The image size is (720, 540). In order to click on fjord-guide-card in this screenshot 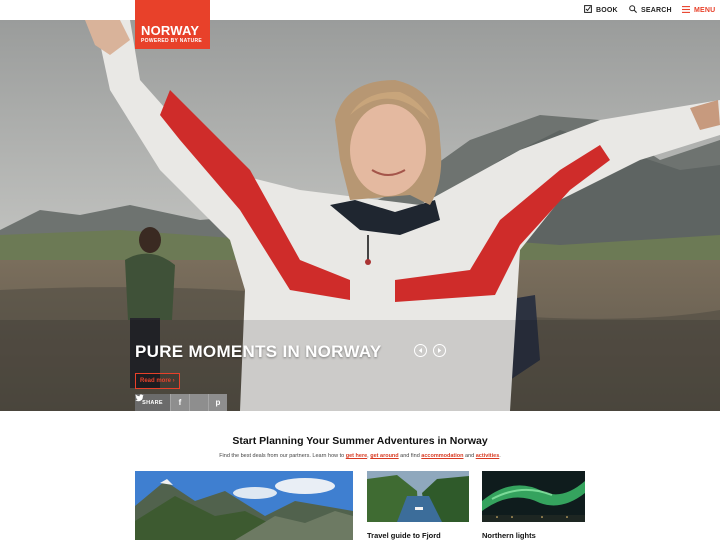, I will do `click(418, 496)`.